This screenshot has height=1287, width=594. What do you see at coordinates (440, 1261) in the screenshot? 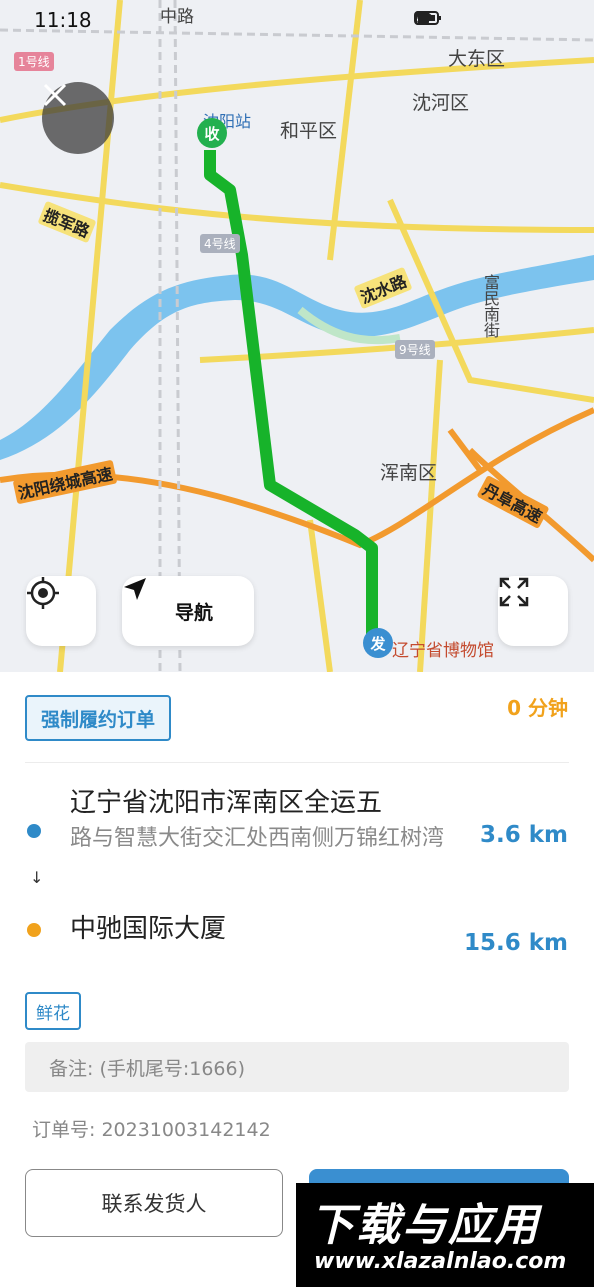
I see `watermark-url: www.xlazalnlao.com` at bounding box center [440, 1261].